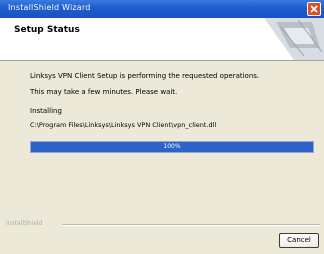 The image size is (324, 254). I want to click on close-icon, so click(314, 9).